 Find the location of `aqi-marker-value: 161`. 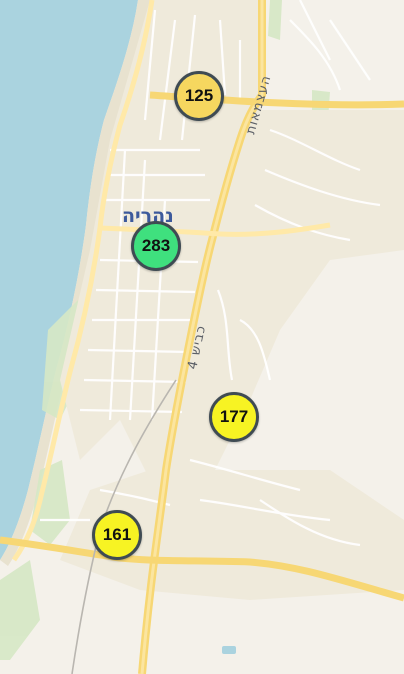

aqi-marker-value: 161 is located at coordinates (117, 534).